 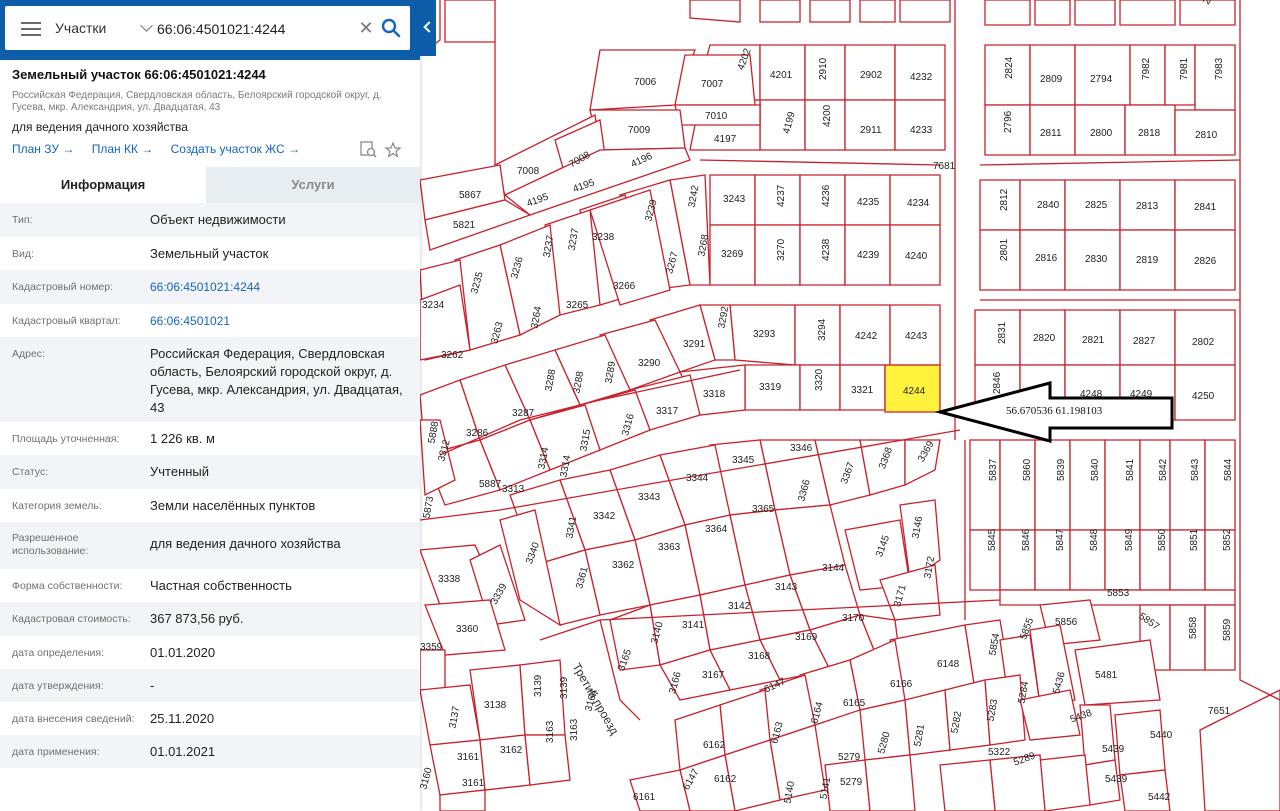 I want to click on svg-text: 2821, so click(x=1093, y=340).